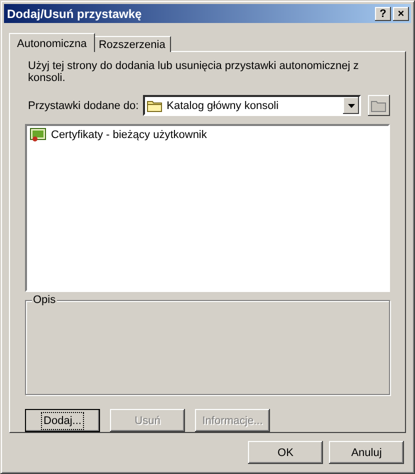  What do you see at coordinates (44, 300) in the screenshot?
I see `group-title: Opis` at bounding box center [44, 300].